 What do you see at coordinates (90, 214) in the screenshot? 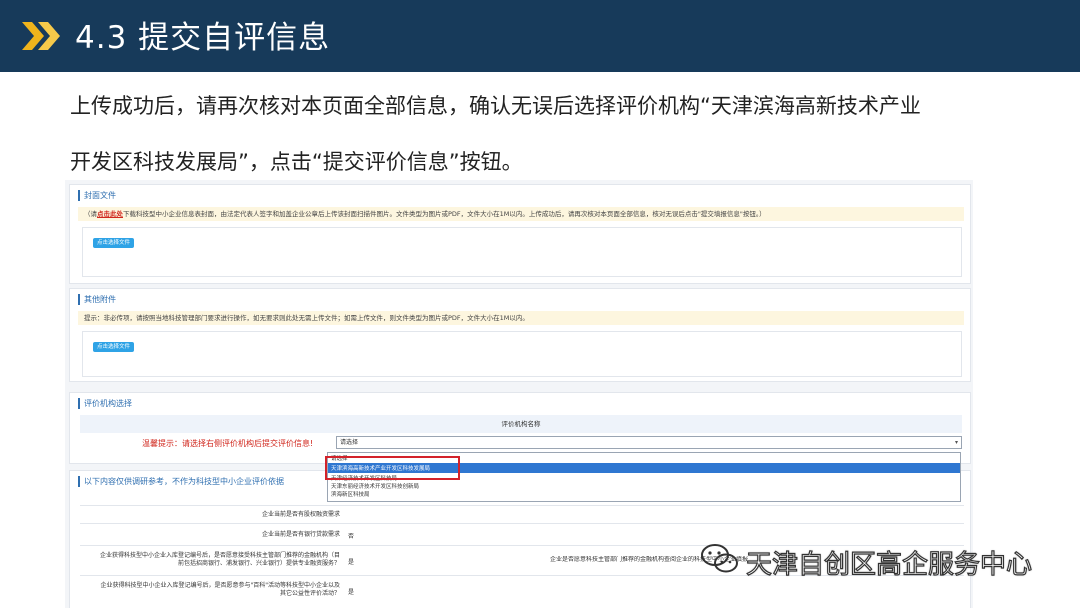
I see `cover-note-prefix: （请` at bounding box center [90, 214].